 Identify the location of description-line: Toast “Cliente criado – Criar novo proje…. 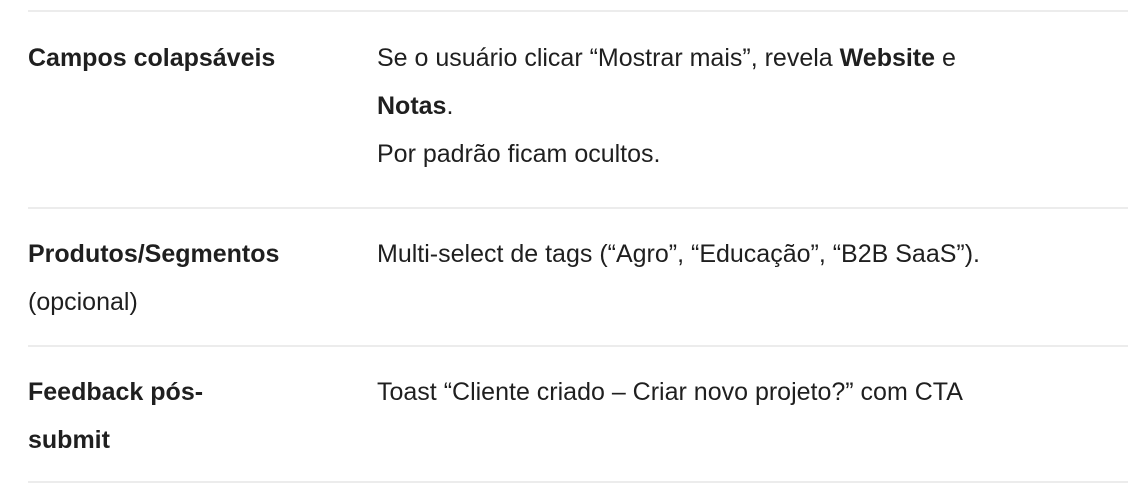
(670, 392).